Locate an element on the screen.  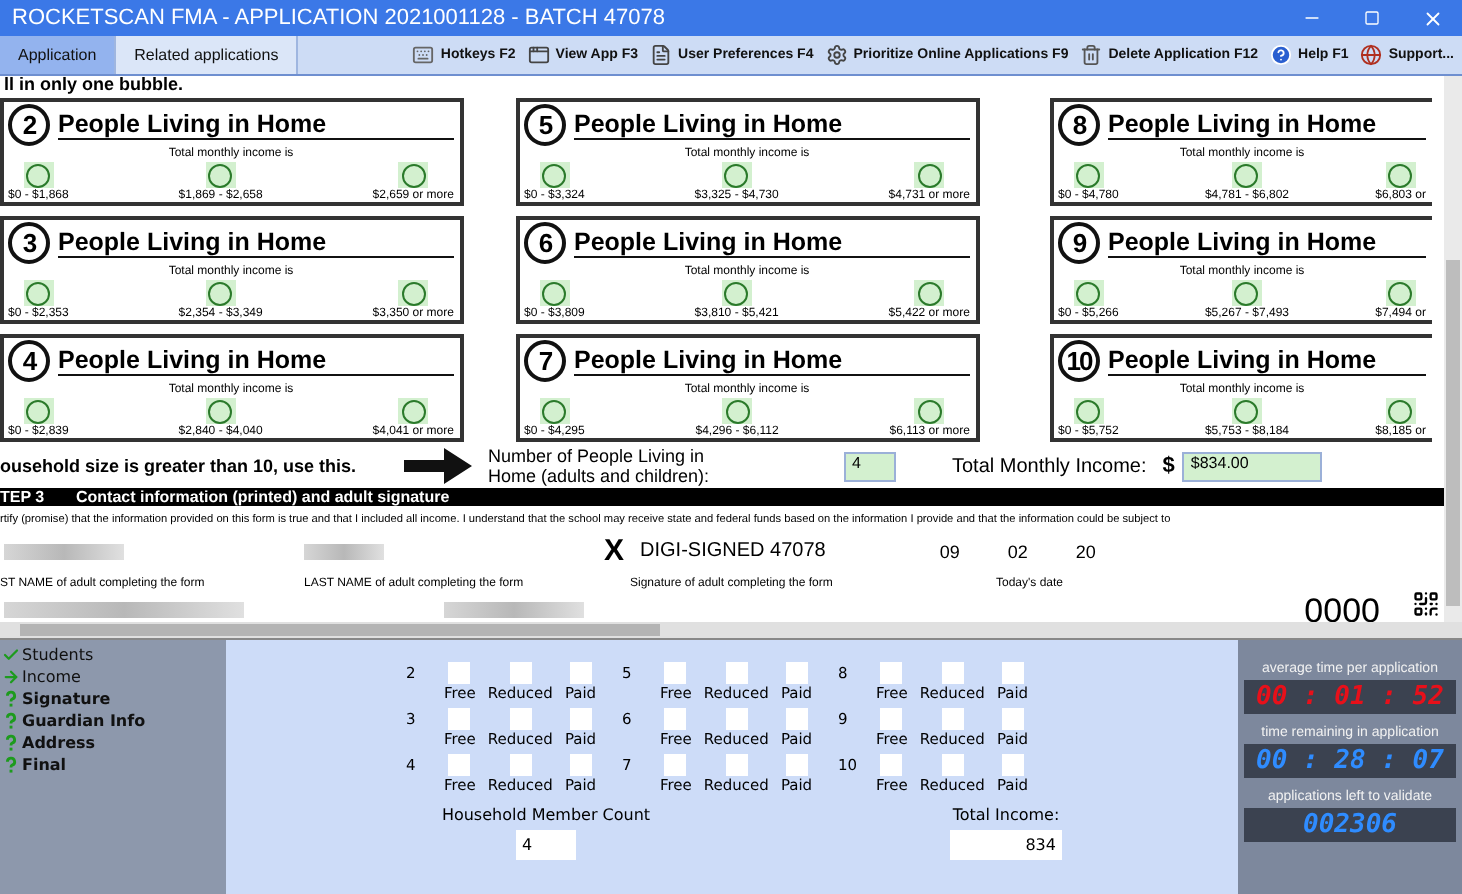
people-field: 4 is located at coordinates (870, 466).